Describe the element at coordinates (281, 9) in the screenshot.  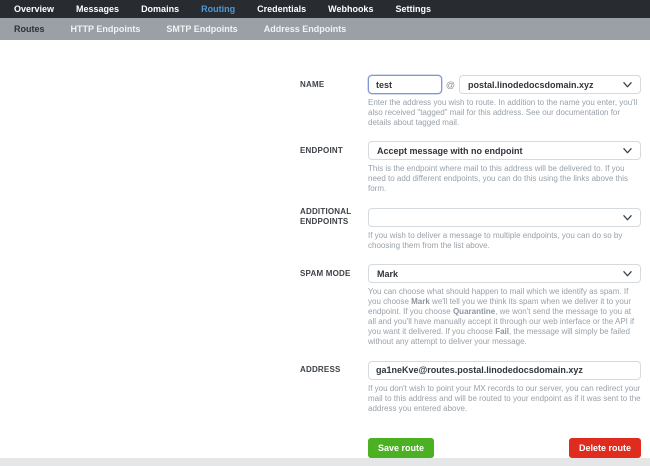
I see `nav-item-credentials: Credentials` at that location.